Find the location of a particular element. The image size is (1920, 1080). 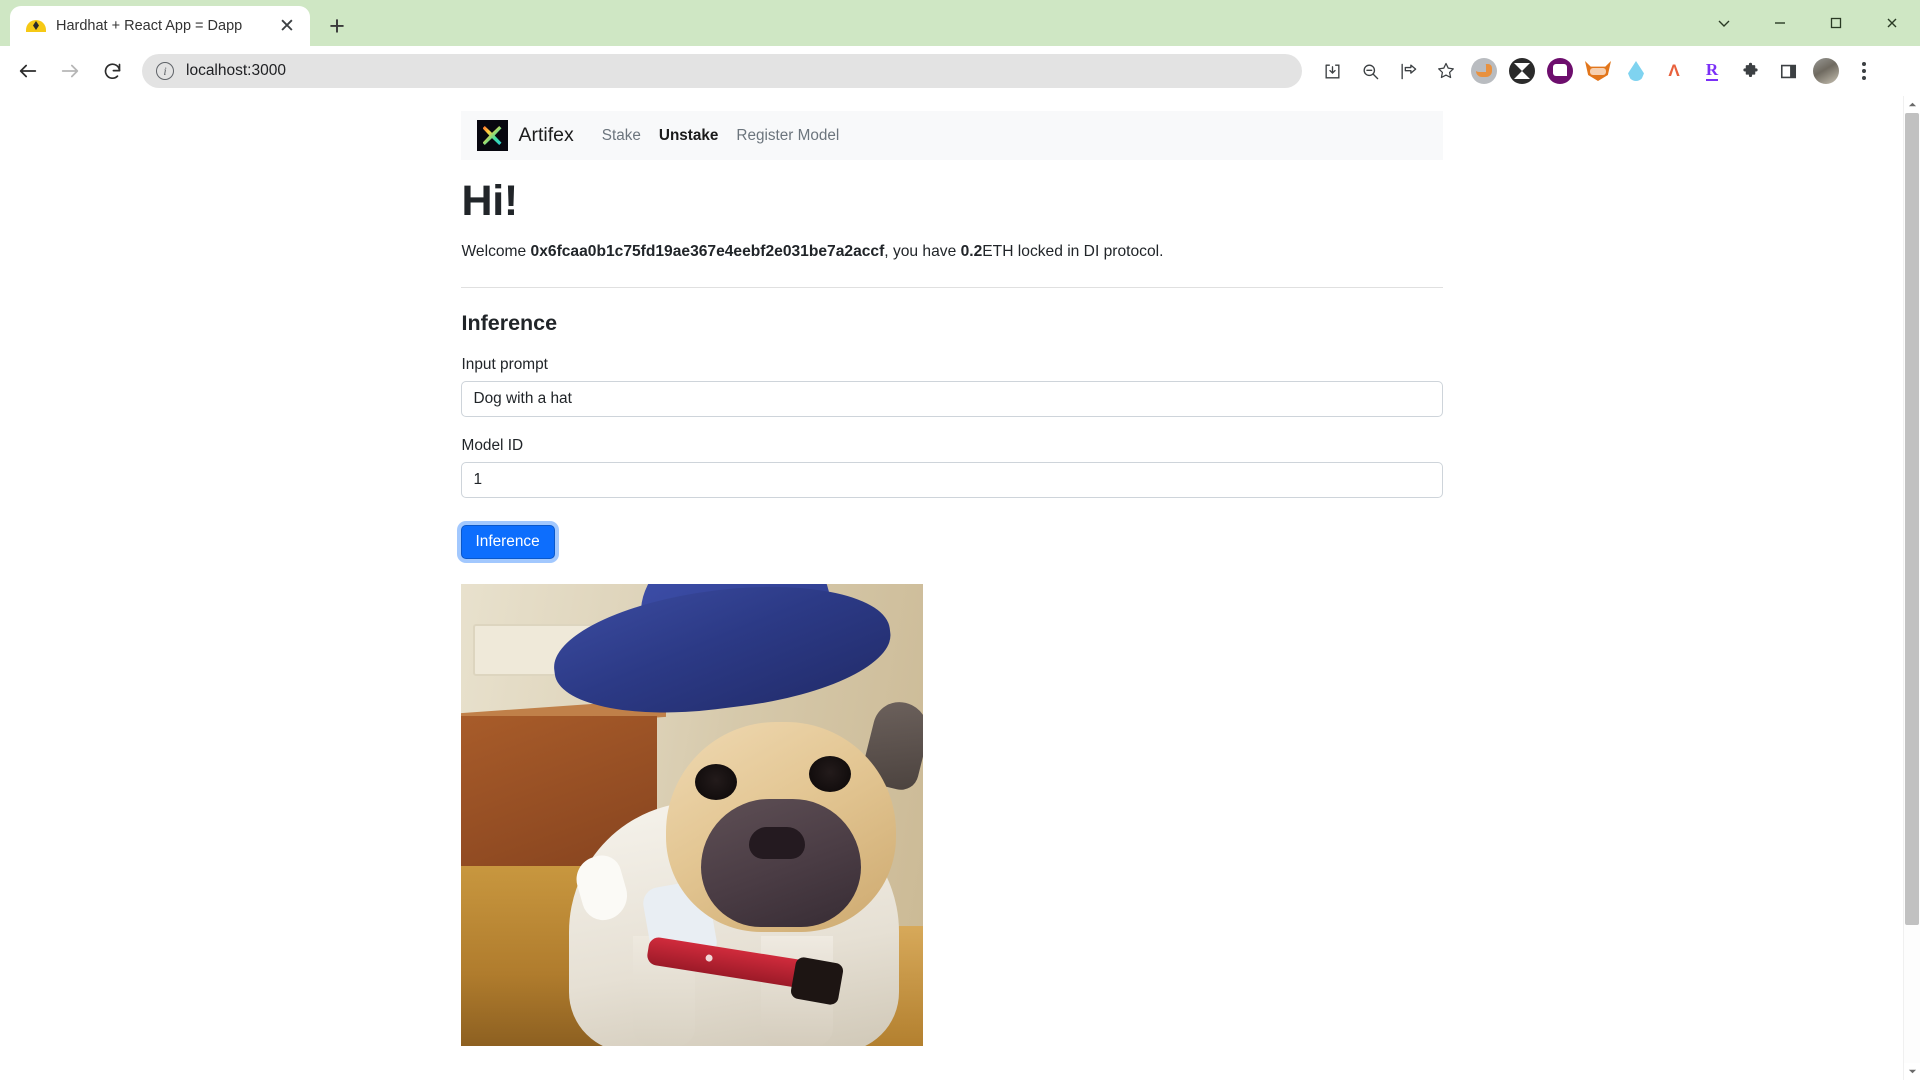

metamask-fox-icon is located at coordinates (1598, 71).